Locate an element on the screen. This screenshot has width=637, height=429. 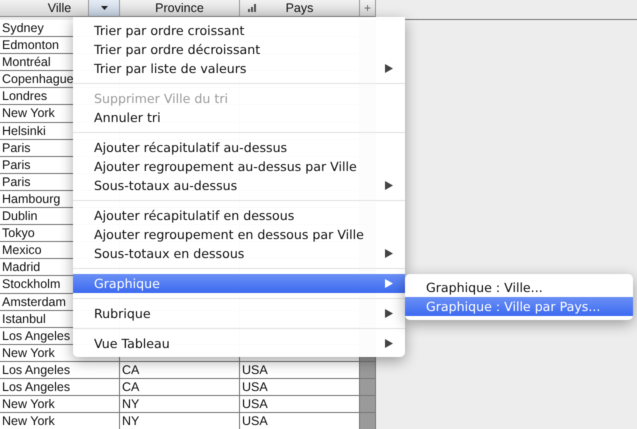
add-column-button: + is located at coordinates (368, 8).